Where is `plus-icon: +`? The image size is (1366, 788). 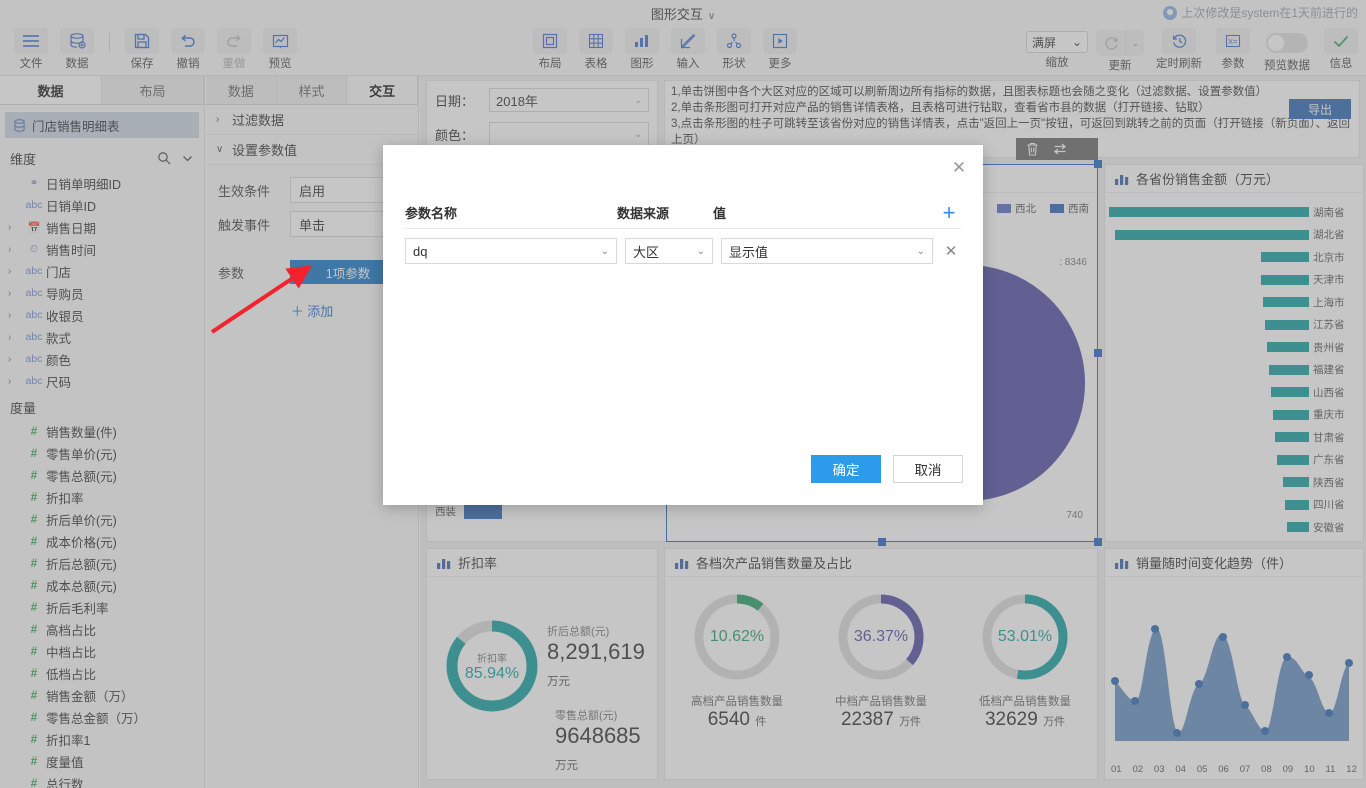 plus-icon: + is located at coordinates (949, 212).